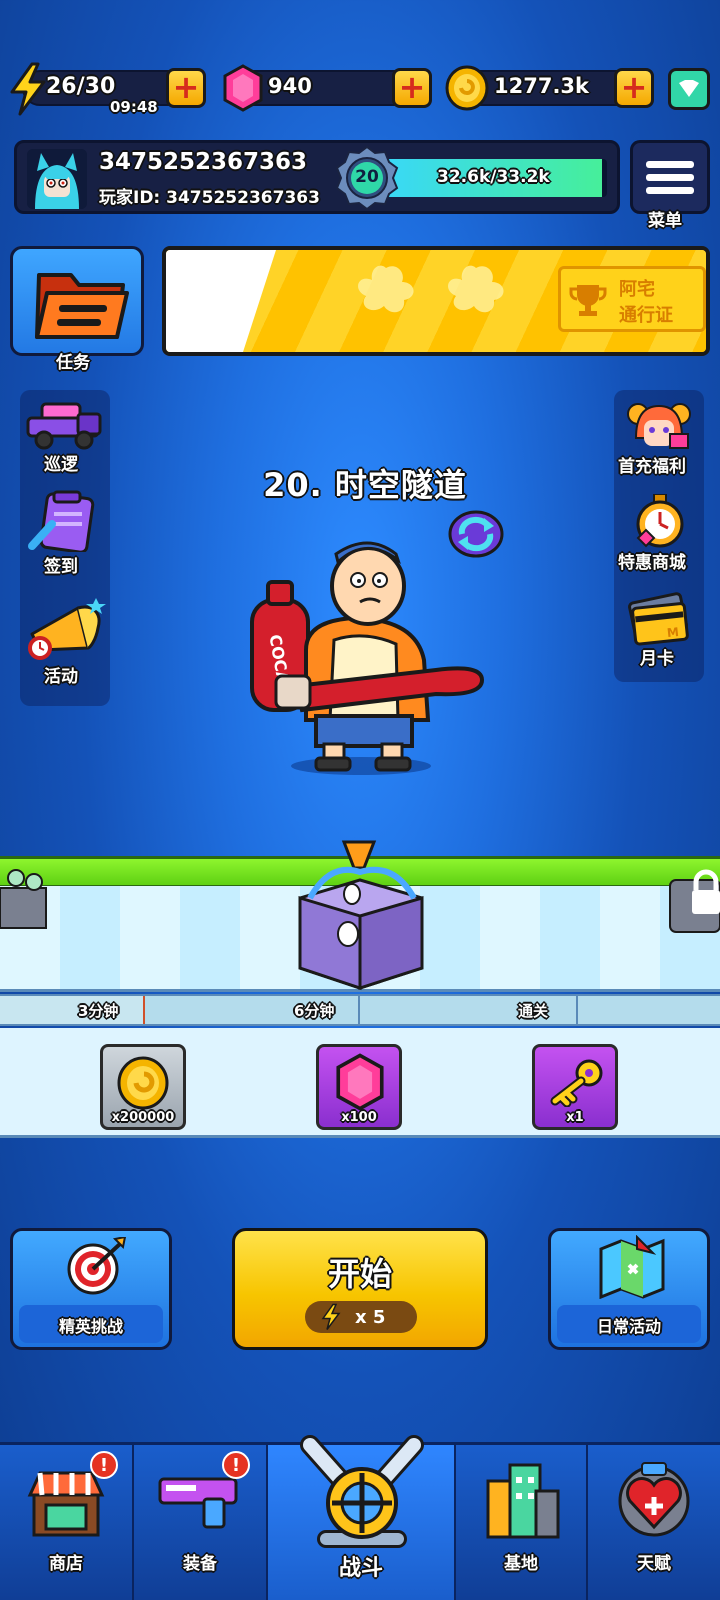 The height and width of the screenshot is (1600, 720). What do you see at coordinates (672, 632) in the screenshot?
I see `svg-text: M` at bounding box center [672, 632].